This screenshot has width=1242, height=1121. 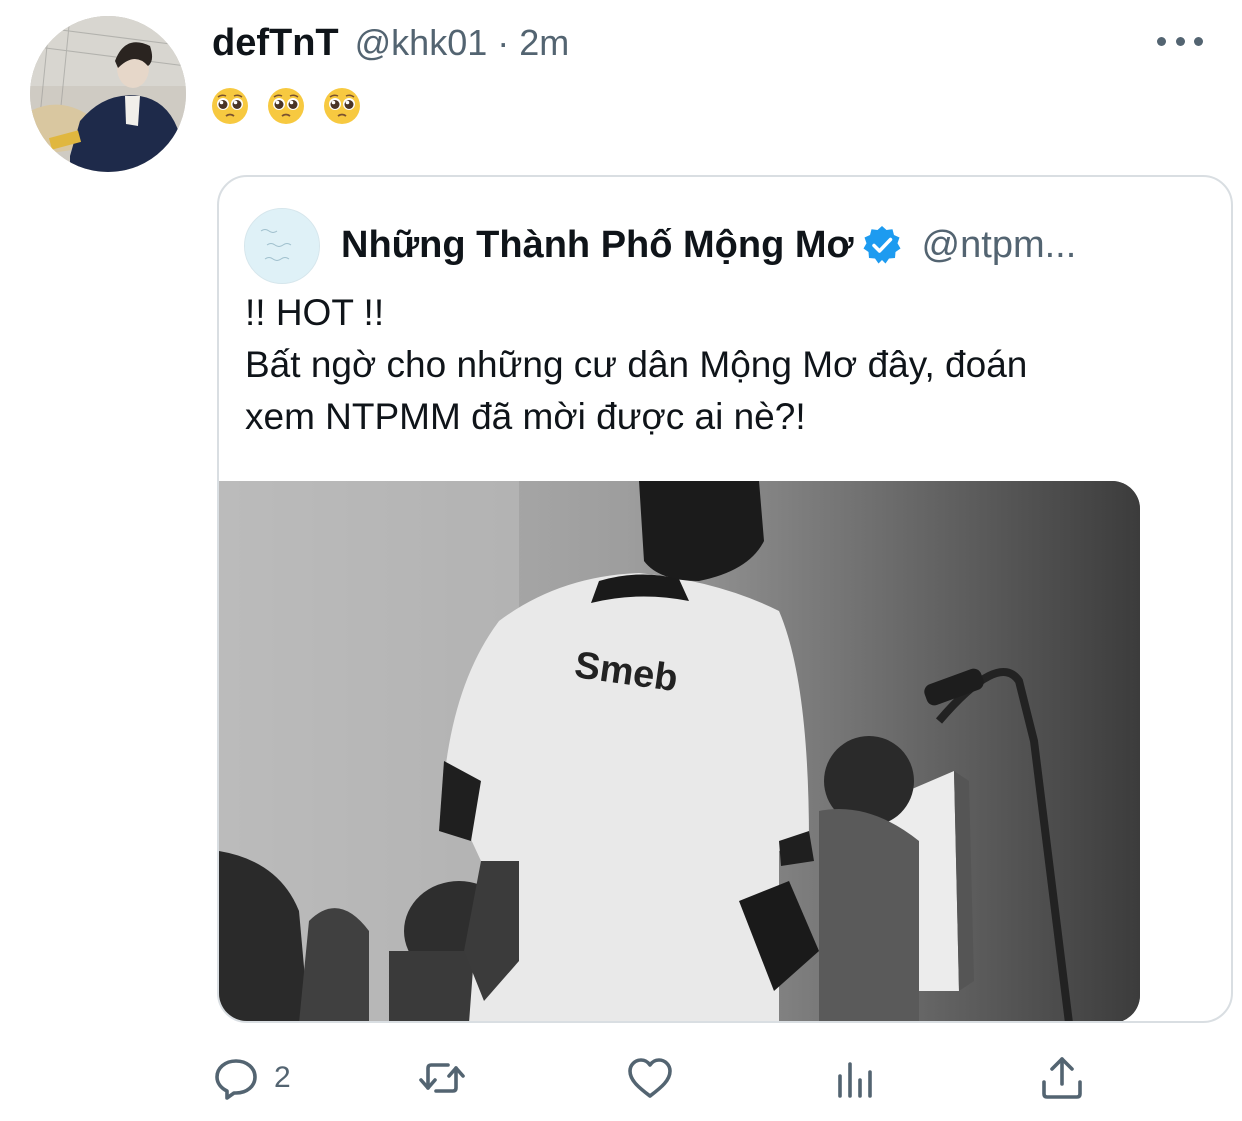 What do you see at coordinates (108, 94) in the screenshot?
I see `author-avatar` at bounding box center [108, 94].